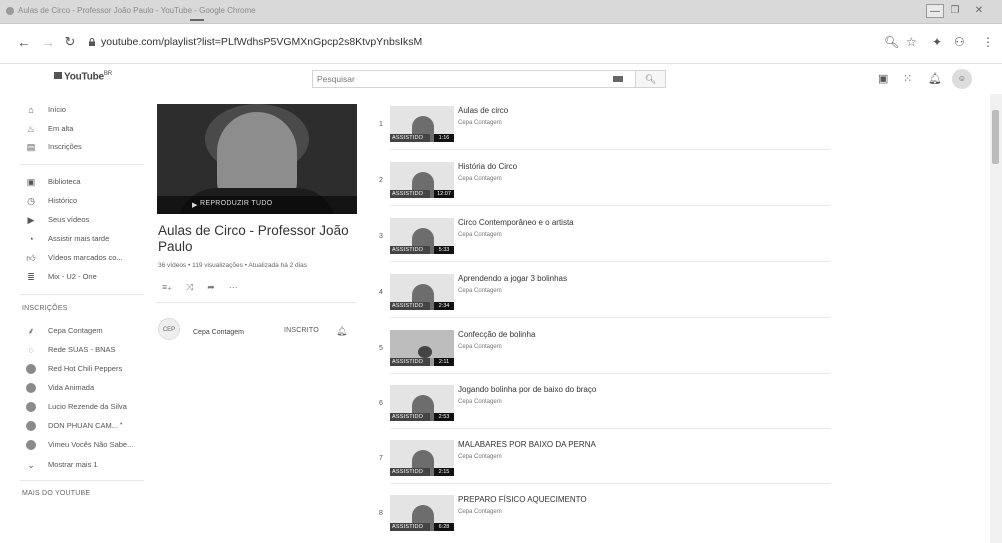 The height and width of the screenshot is (543, 1002). I want to click on youtube-logo: YouTubeBR, so click(83, 76).